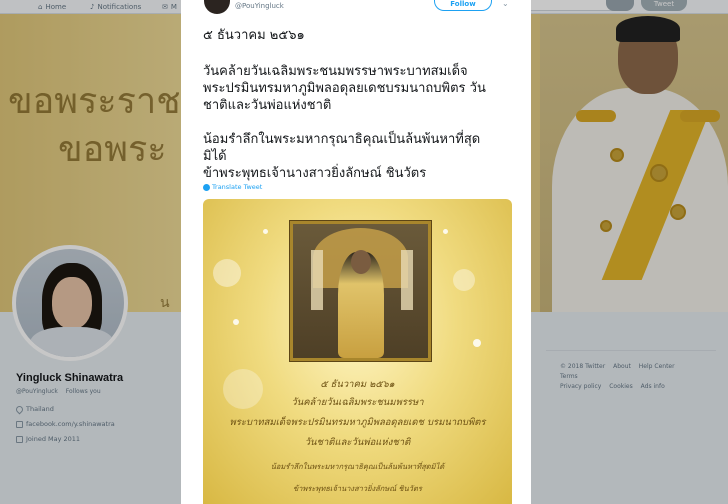 This screenshot has width=728, height=504. I want to click on translate-tweet-label: Translate Tweet, so click(237, 187).